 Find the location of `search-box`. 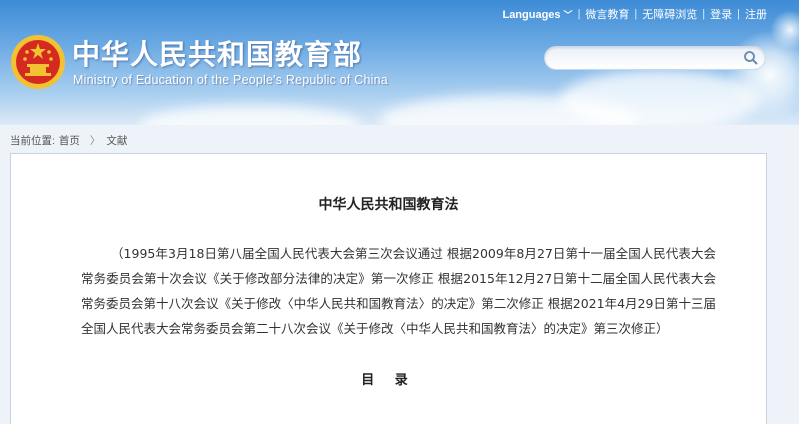

search-box is located at coordinates (655, 58).